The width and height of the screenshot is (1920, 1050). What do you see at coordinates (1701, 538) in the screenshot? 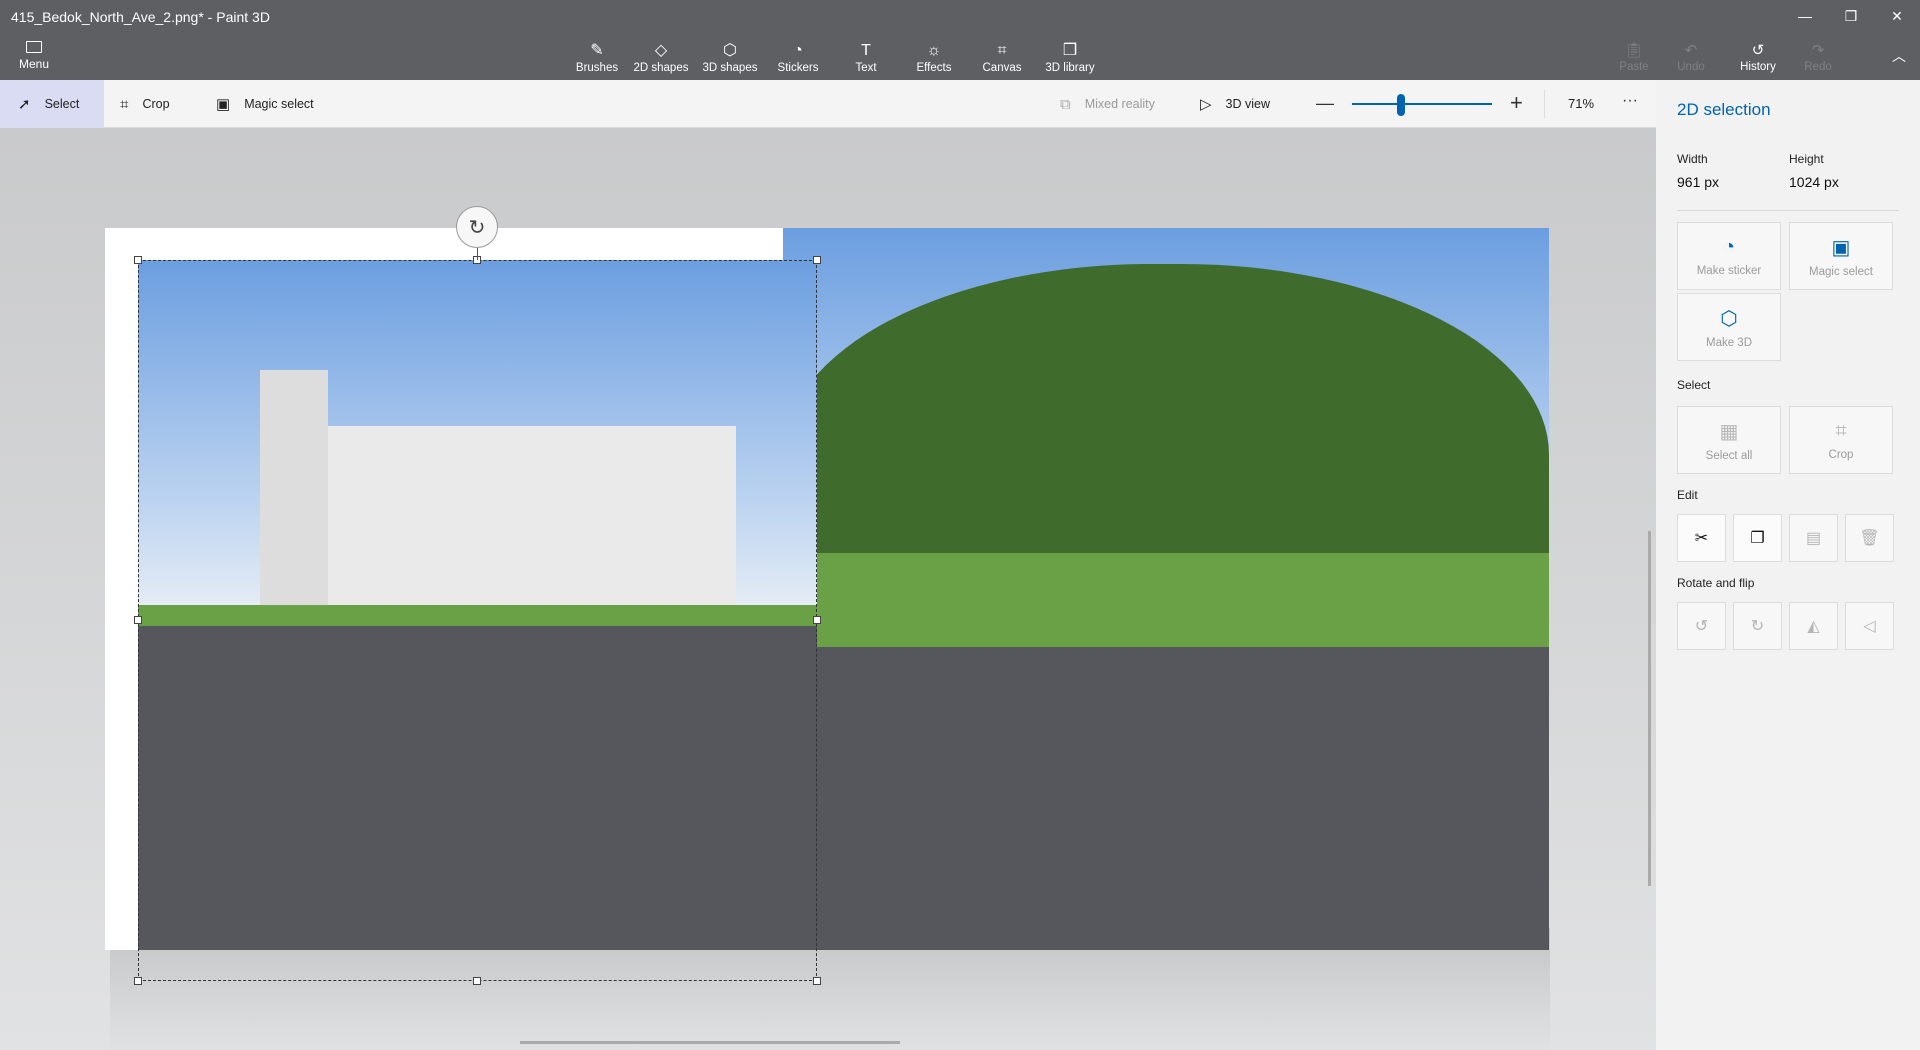
I see `cut-button: ✂` at bounding box center [1701, 538].